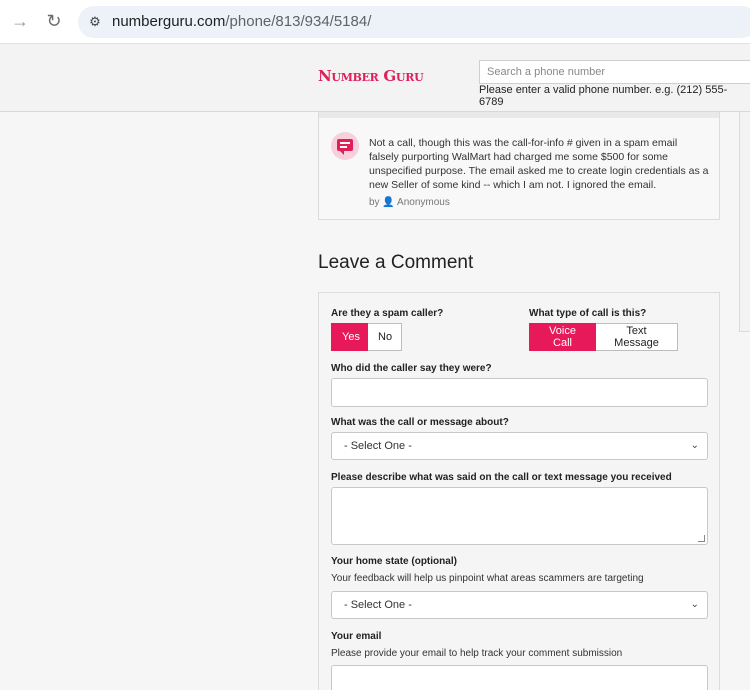  I want to click on describe-textarea, so click(519, 516).